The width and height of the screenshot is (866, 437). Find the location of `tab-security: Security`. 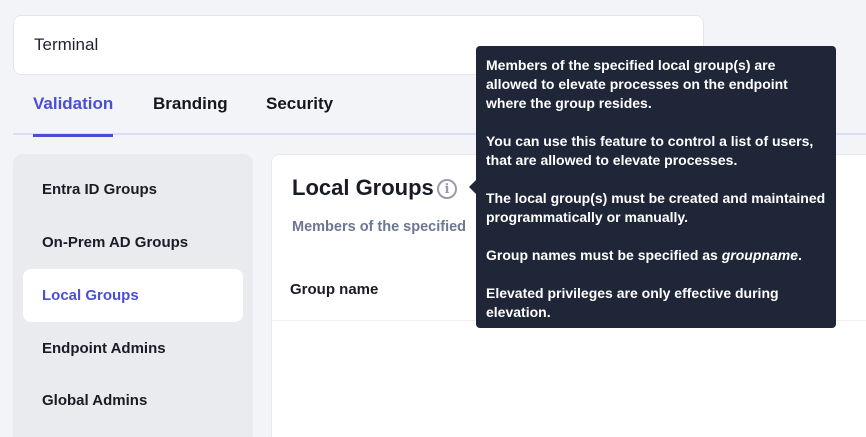

tab-security: Security is located at coordinates (299, 112).